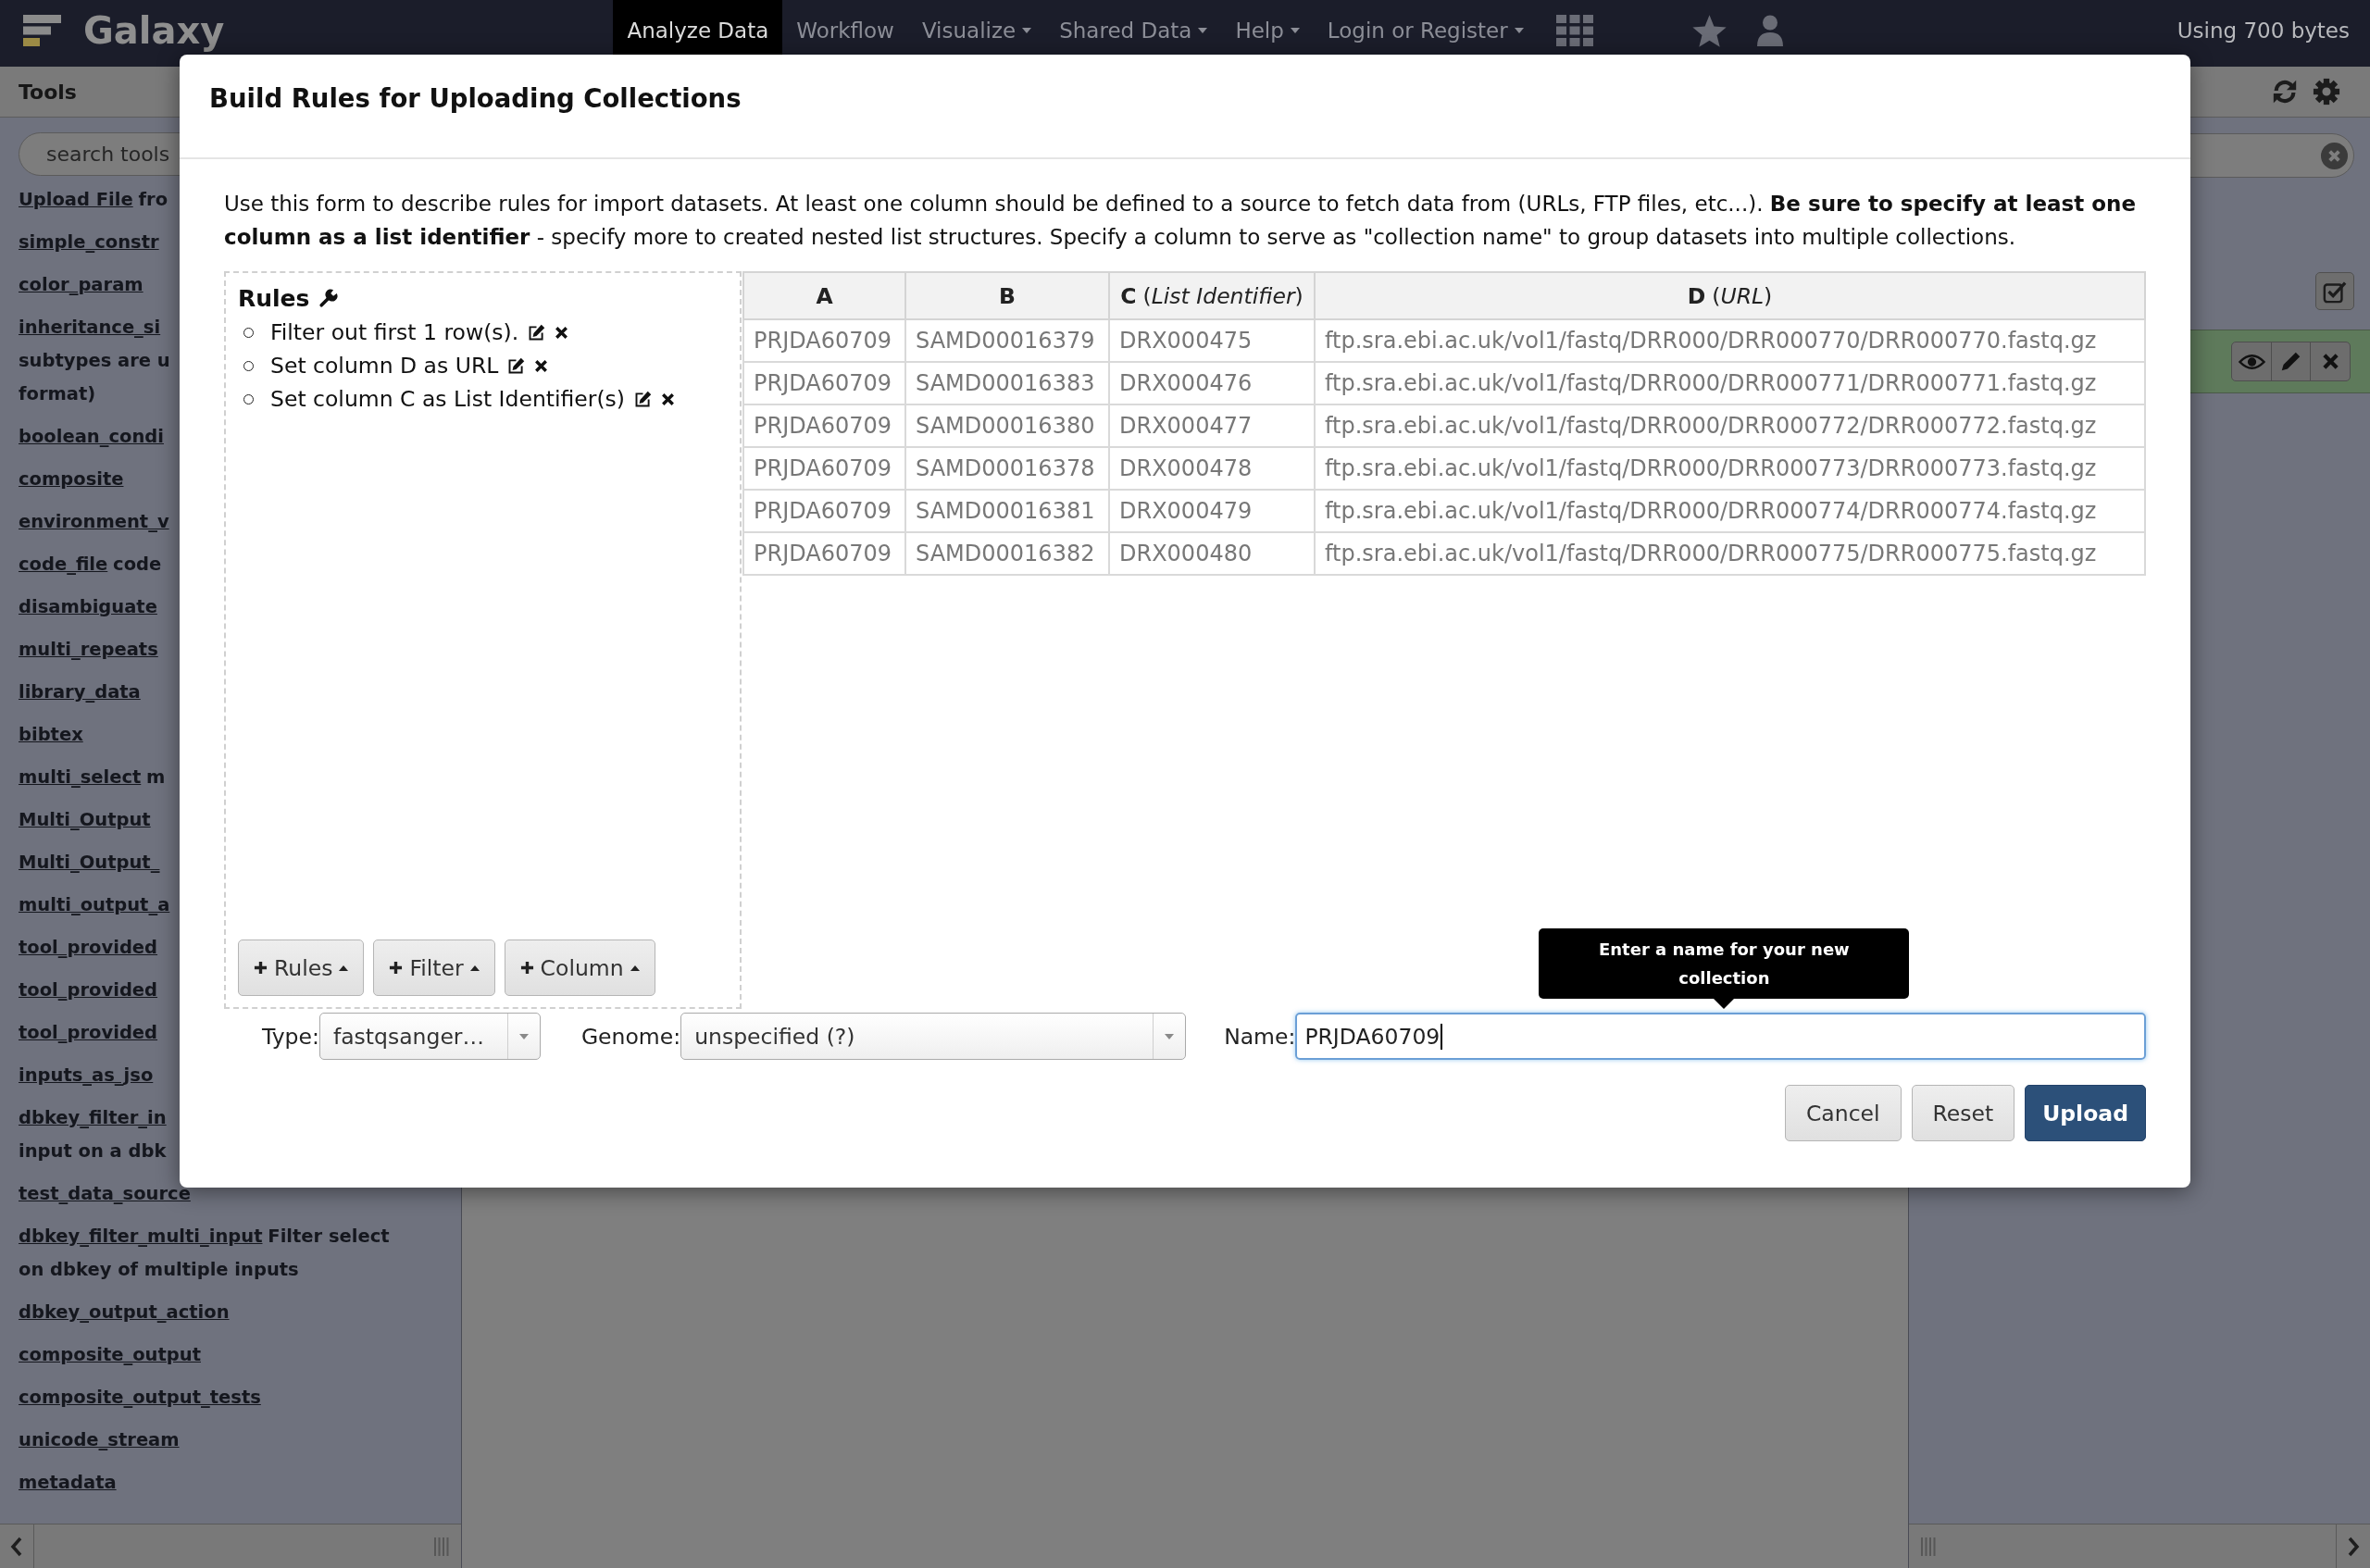  I want to click on rule-text: Set column C as List Identifier(s), so click(448, 399).